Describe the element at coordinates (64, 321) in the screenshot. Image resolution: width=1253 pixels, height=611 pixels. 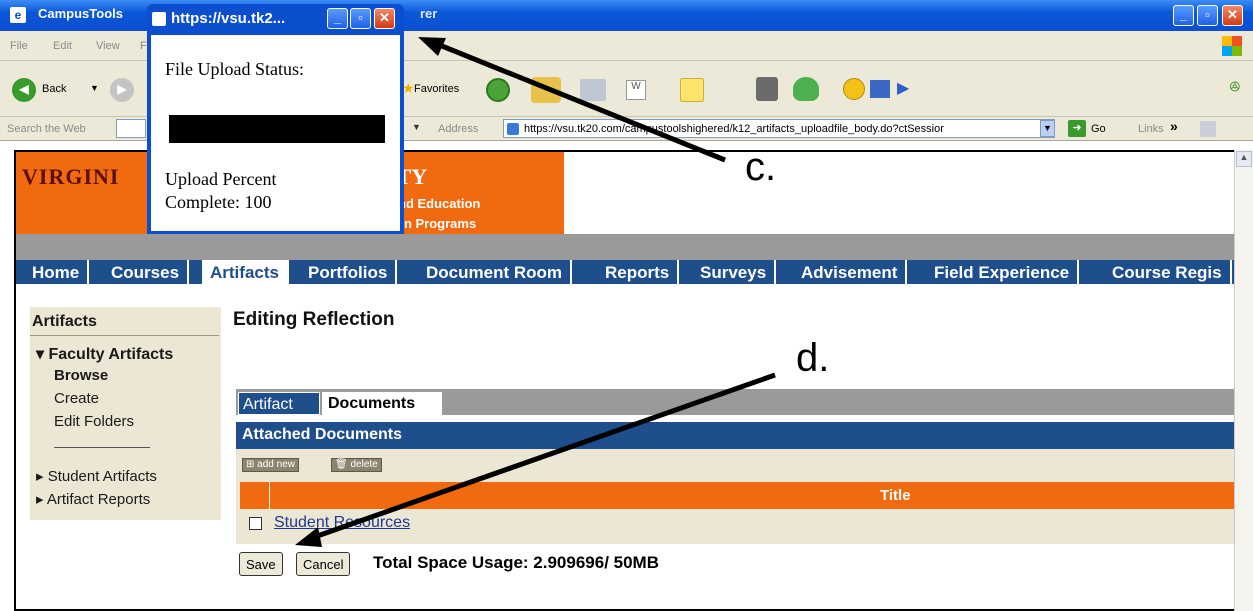
I see `sidebar-heading: Artifacts` at that location.